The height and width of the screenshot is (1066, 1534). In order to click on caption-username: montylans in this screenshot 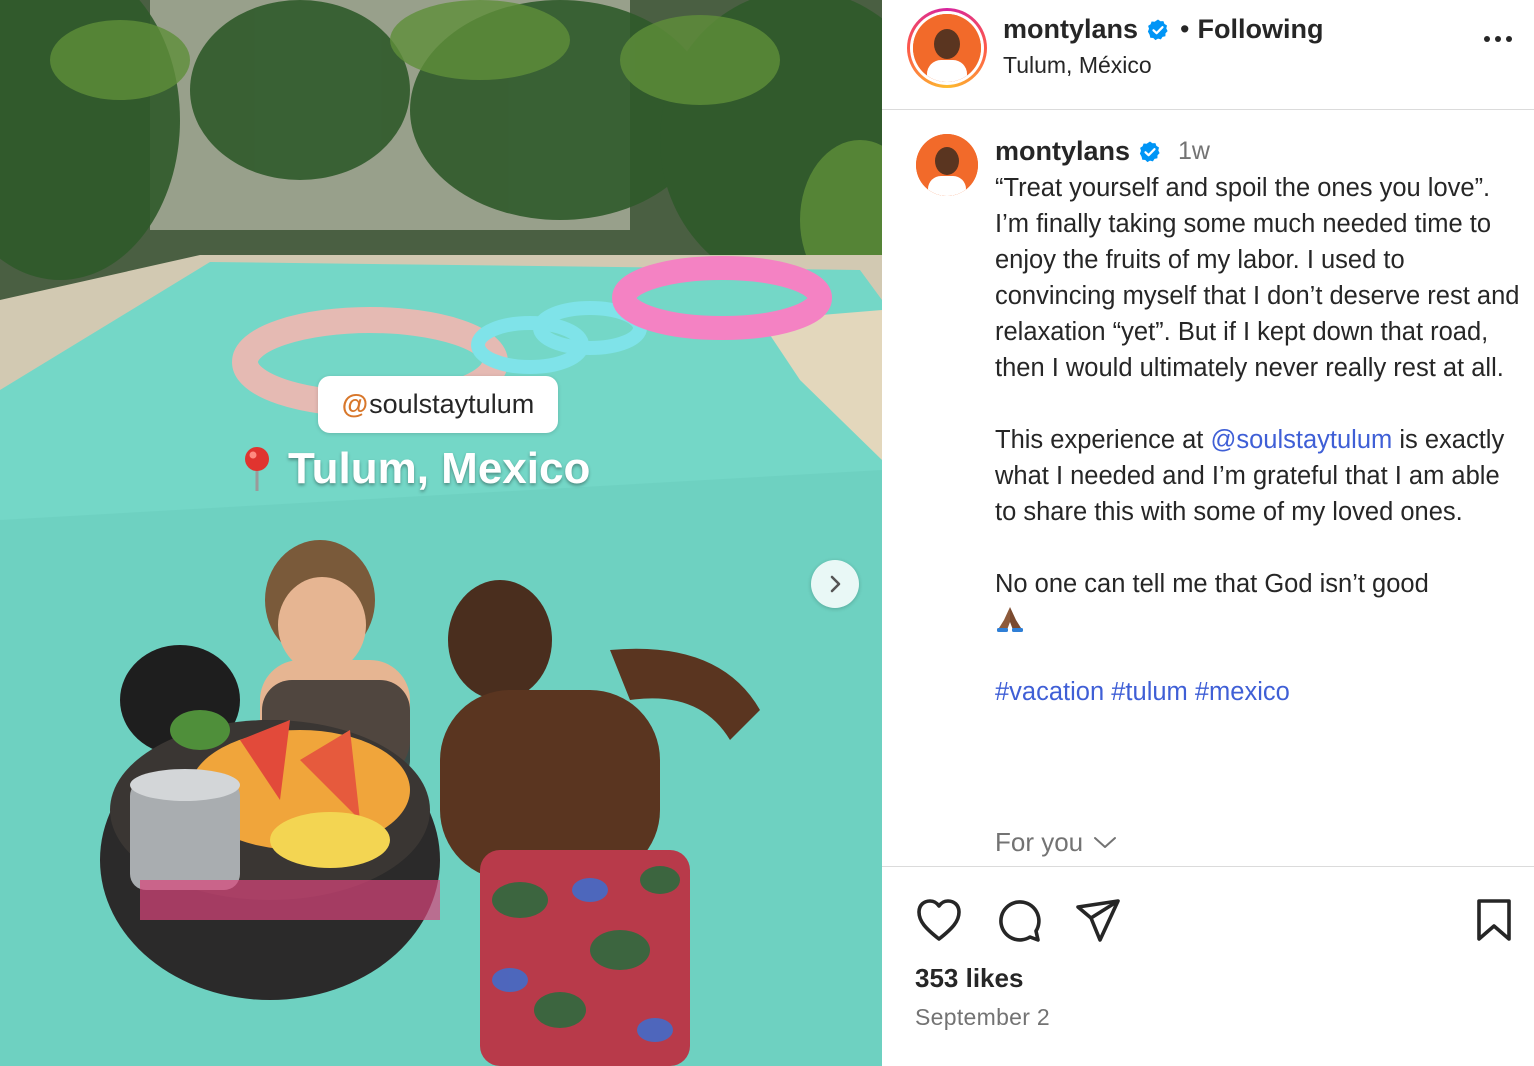, I will do `click(1062, 151)`.